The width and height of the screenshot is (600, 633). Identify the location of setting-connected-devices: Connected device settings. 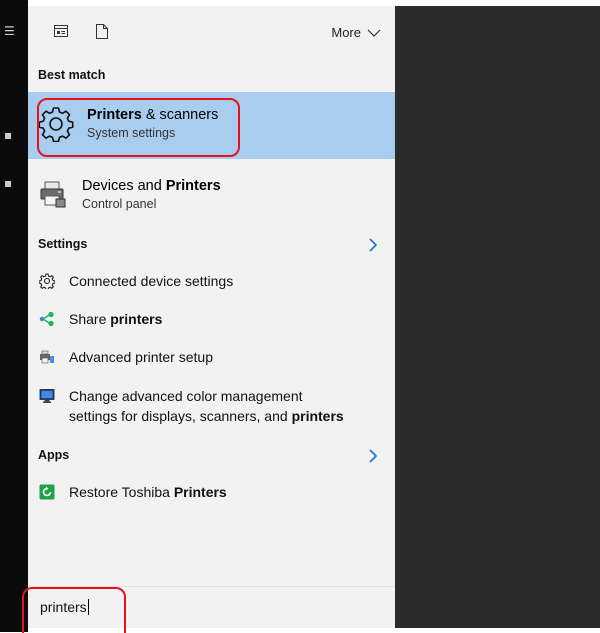
(211, 281).